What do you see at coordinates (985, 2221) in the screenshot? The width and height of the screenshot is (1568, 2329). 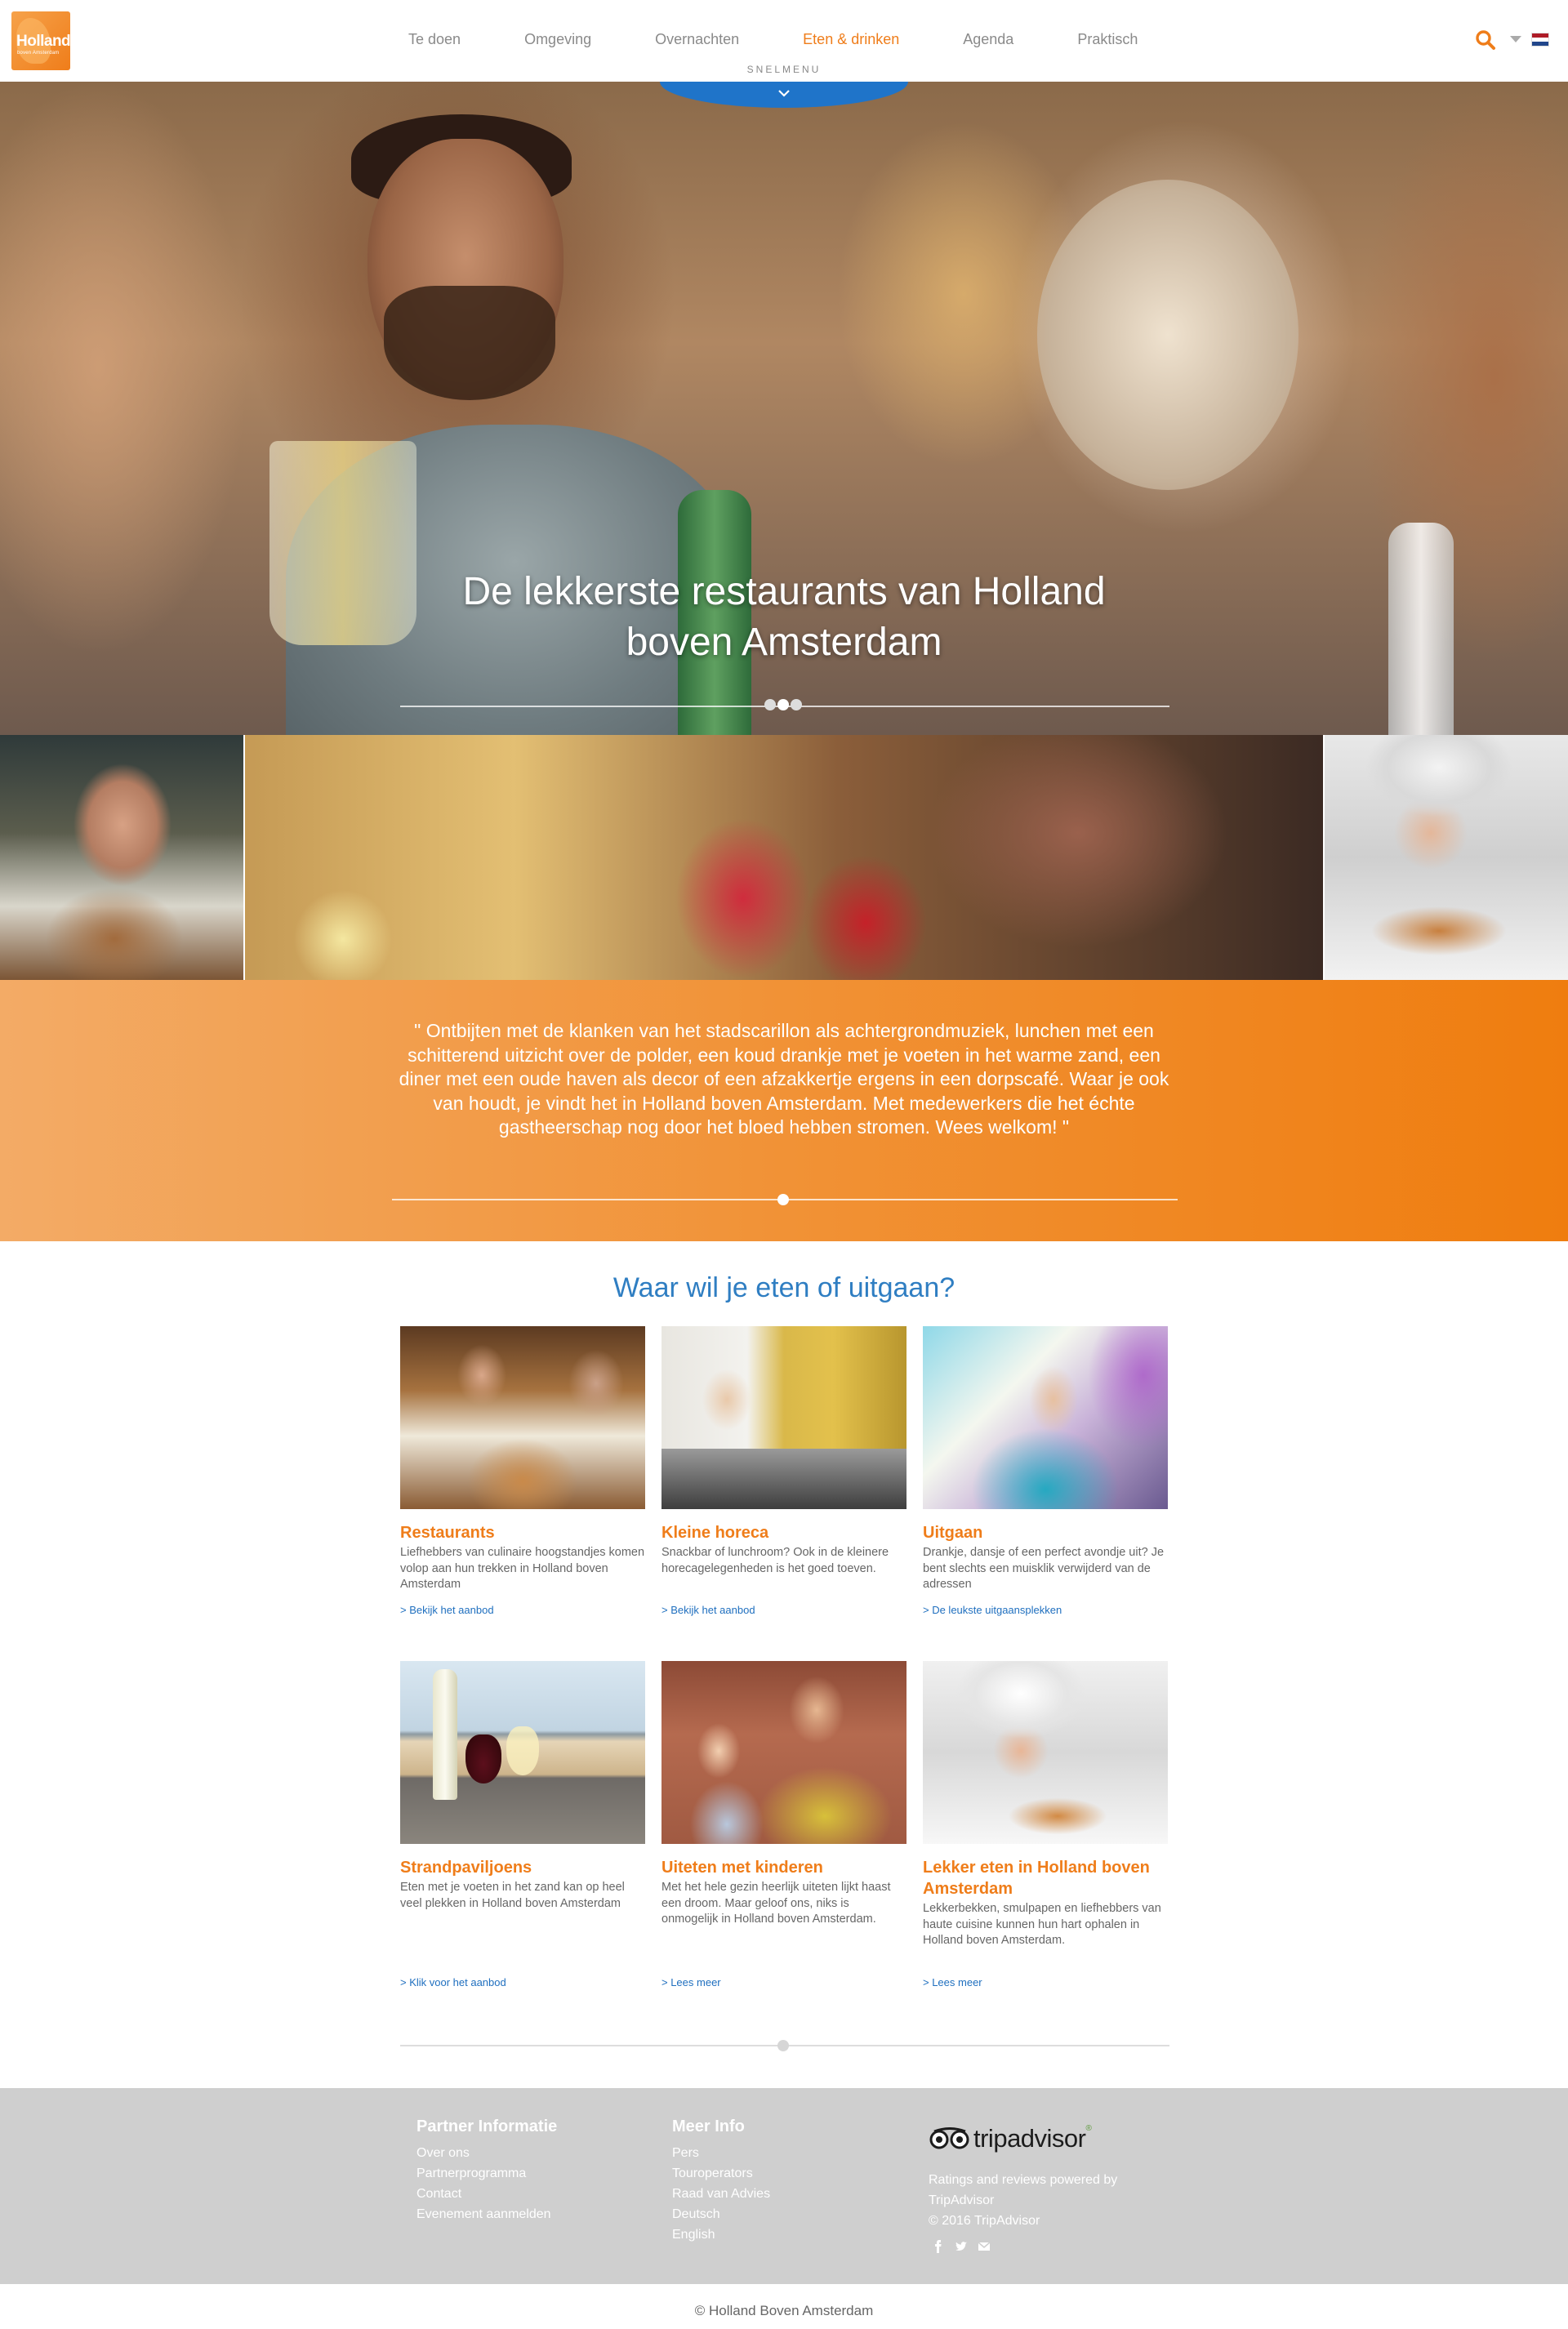 I see `tripadvisor-line: © 2016 TripAdvisor` at bounding box center [985, 2221].